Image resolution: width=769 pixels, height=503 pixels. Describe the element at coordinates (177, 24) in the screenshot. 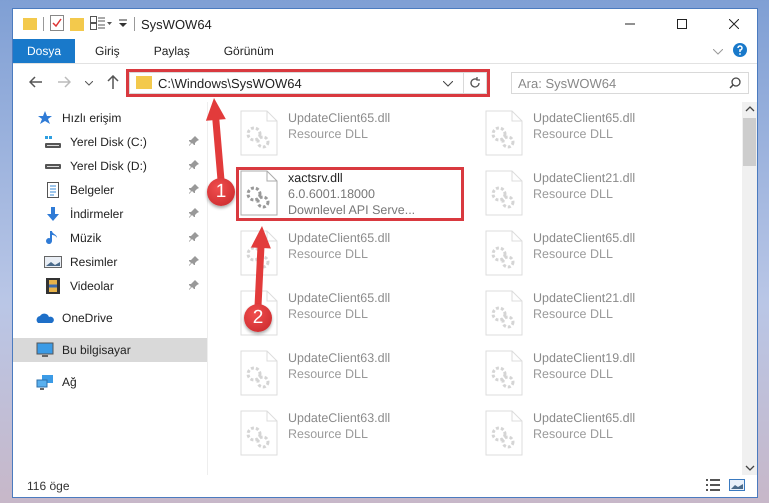

I see `window-title: SysWOW64` at that location.